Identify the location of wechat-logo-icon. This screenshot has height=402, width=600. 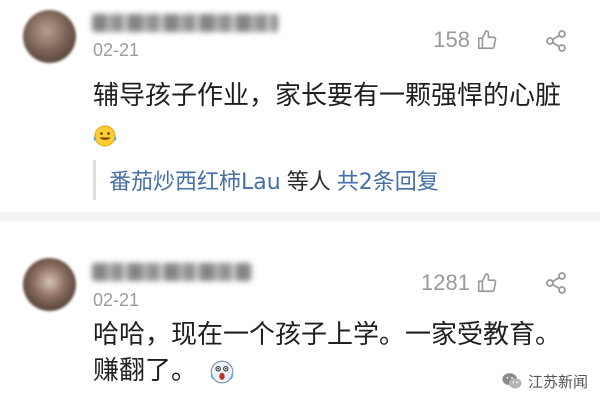
(512, 381).